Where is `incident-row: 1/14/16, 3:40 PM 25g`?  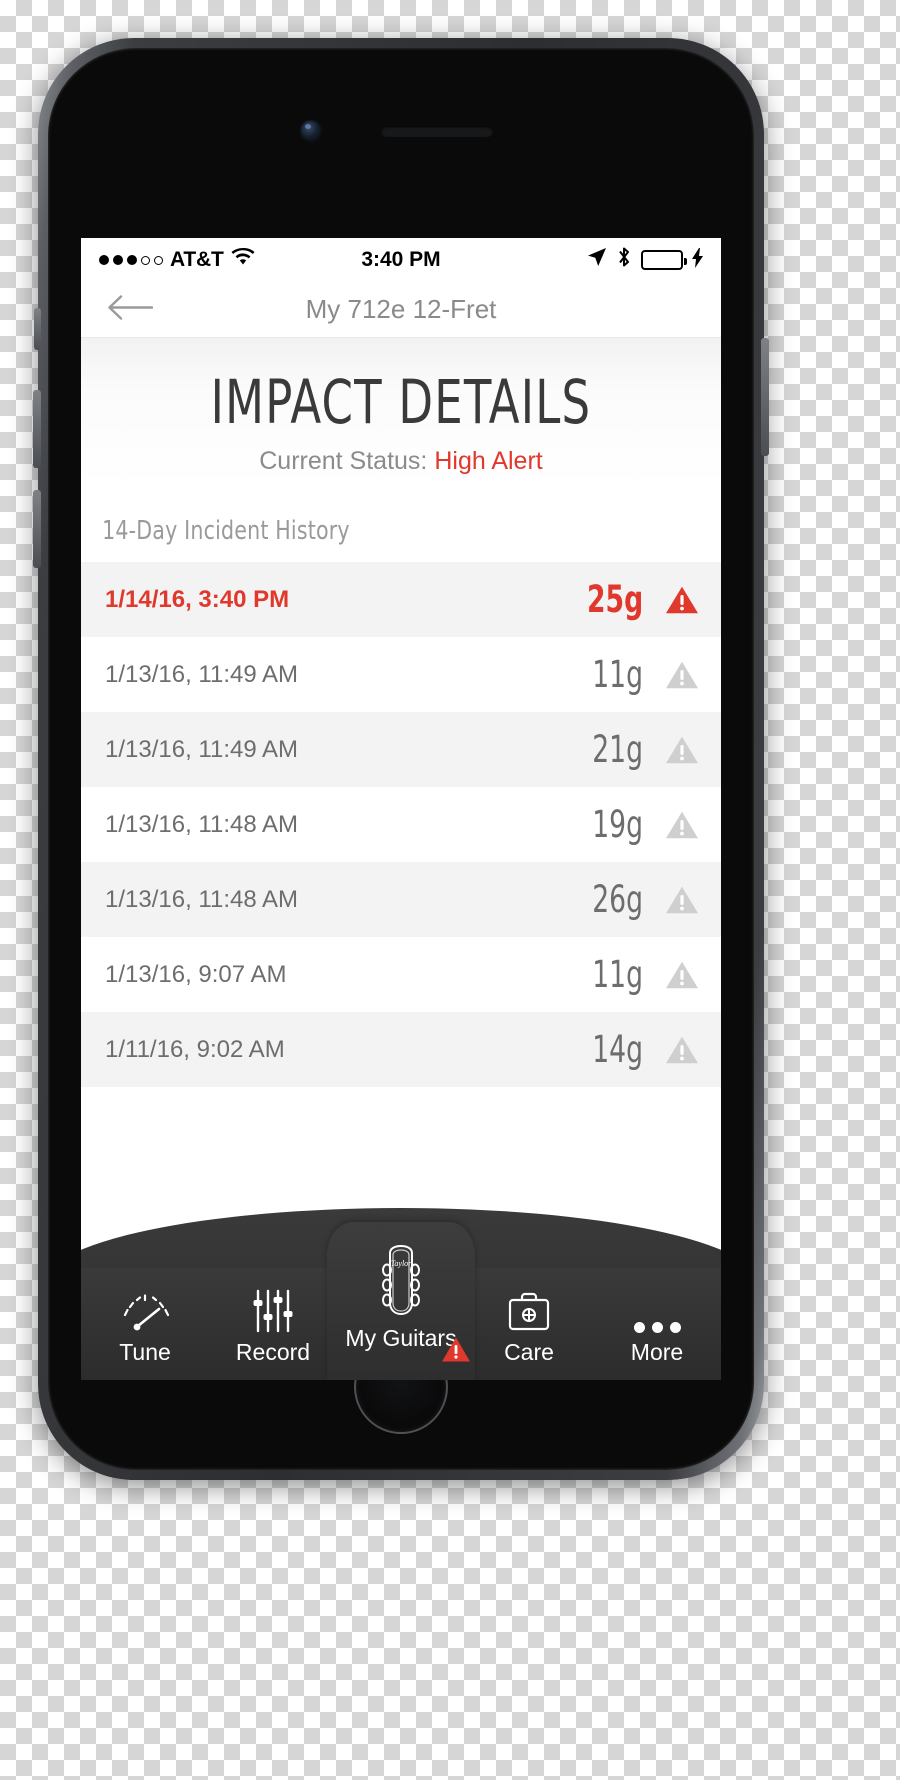 incident-row: 1/14/16, 3:40 PM 25g is located at coordinates (401, 599).